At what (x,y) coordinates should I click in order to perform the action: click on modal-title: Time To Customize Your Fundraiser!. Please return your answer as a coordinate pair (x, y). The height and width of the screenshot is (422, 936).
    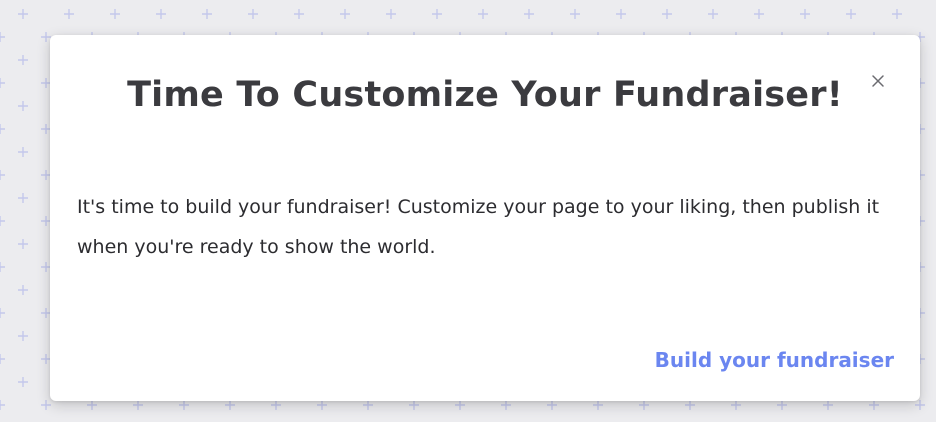
    Looking at the image, I should click on (485, 95).